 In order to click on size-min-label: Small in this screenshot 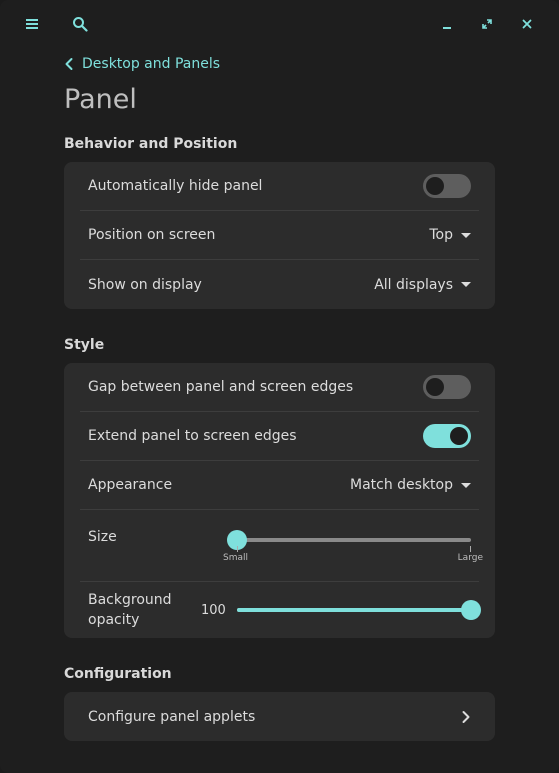, I will do `click(235, 558)`.